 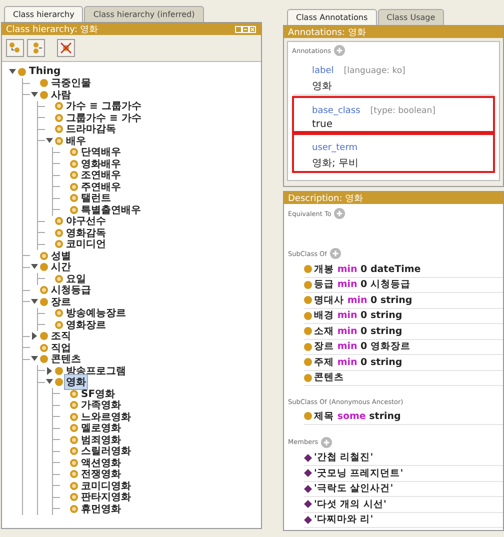 What do you see at coordinates (103, 117) in the screenshot?
I see `class-tree-item: 그룹가수 ≡ 가수` at bounding box center [103, 117].